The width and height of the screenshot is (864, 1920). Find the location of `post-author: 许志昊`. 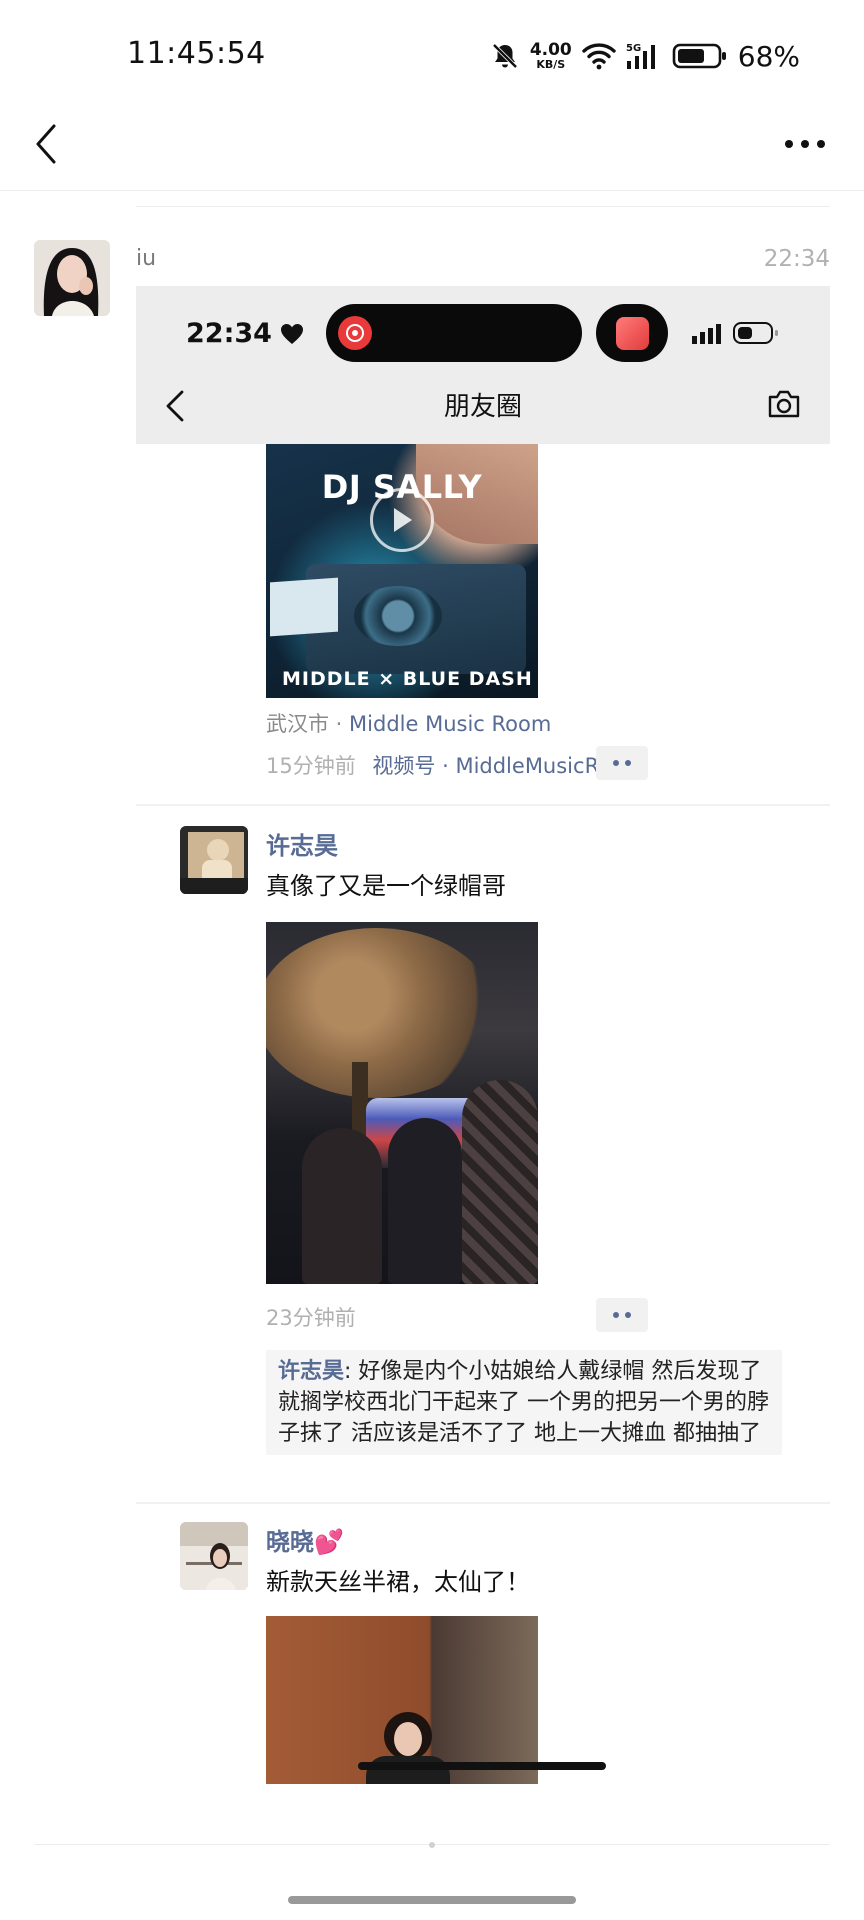

post-author: 许志昊 is located at coordinates (302, 843).